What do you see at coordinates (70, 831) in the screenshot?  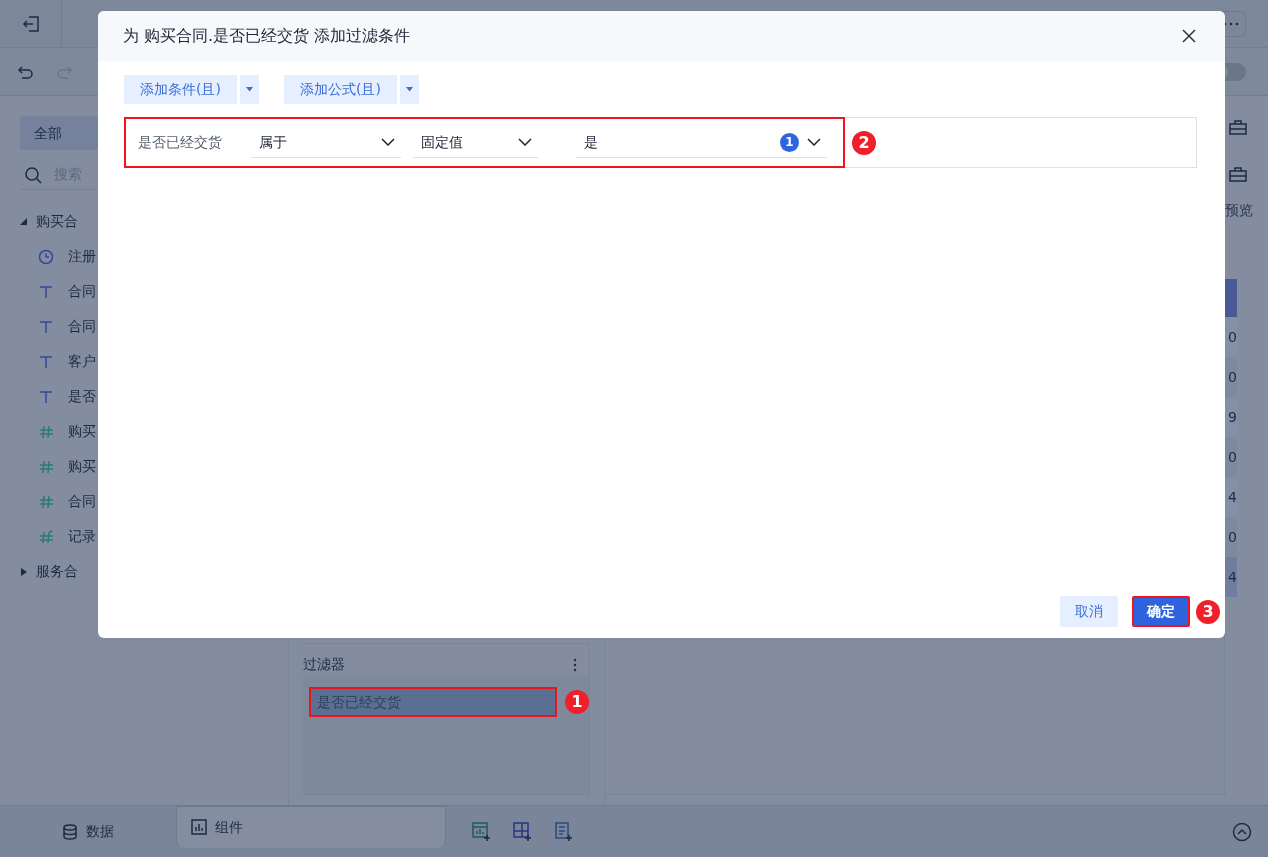 I see `database-icon` at bounding box center [70, 831].